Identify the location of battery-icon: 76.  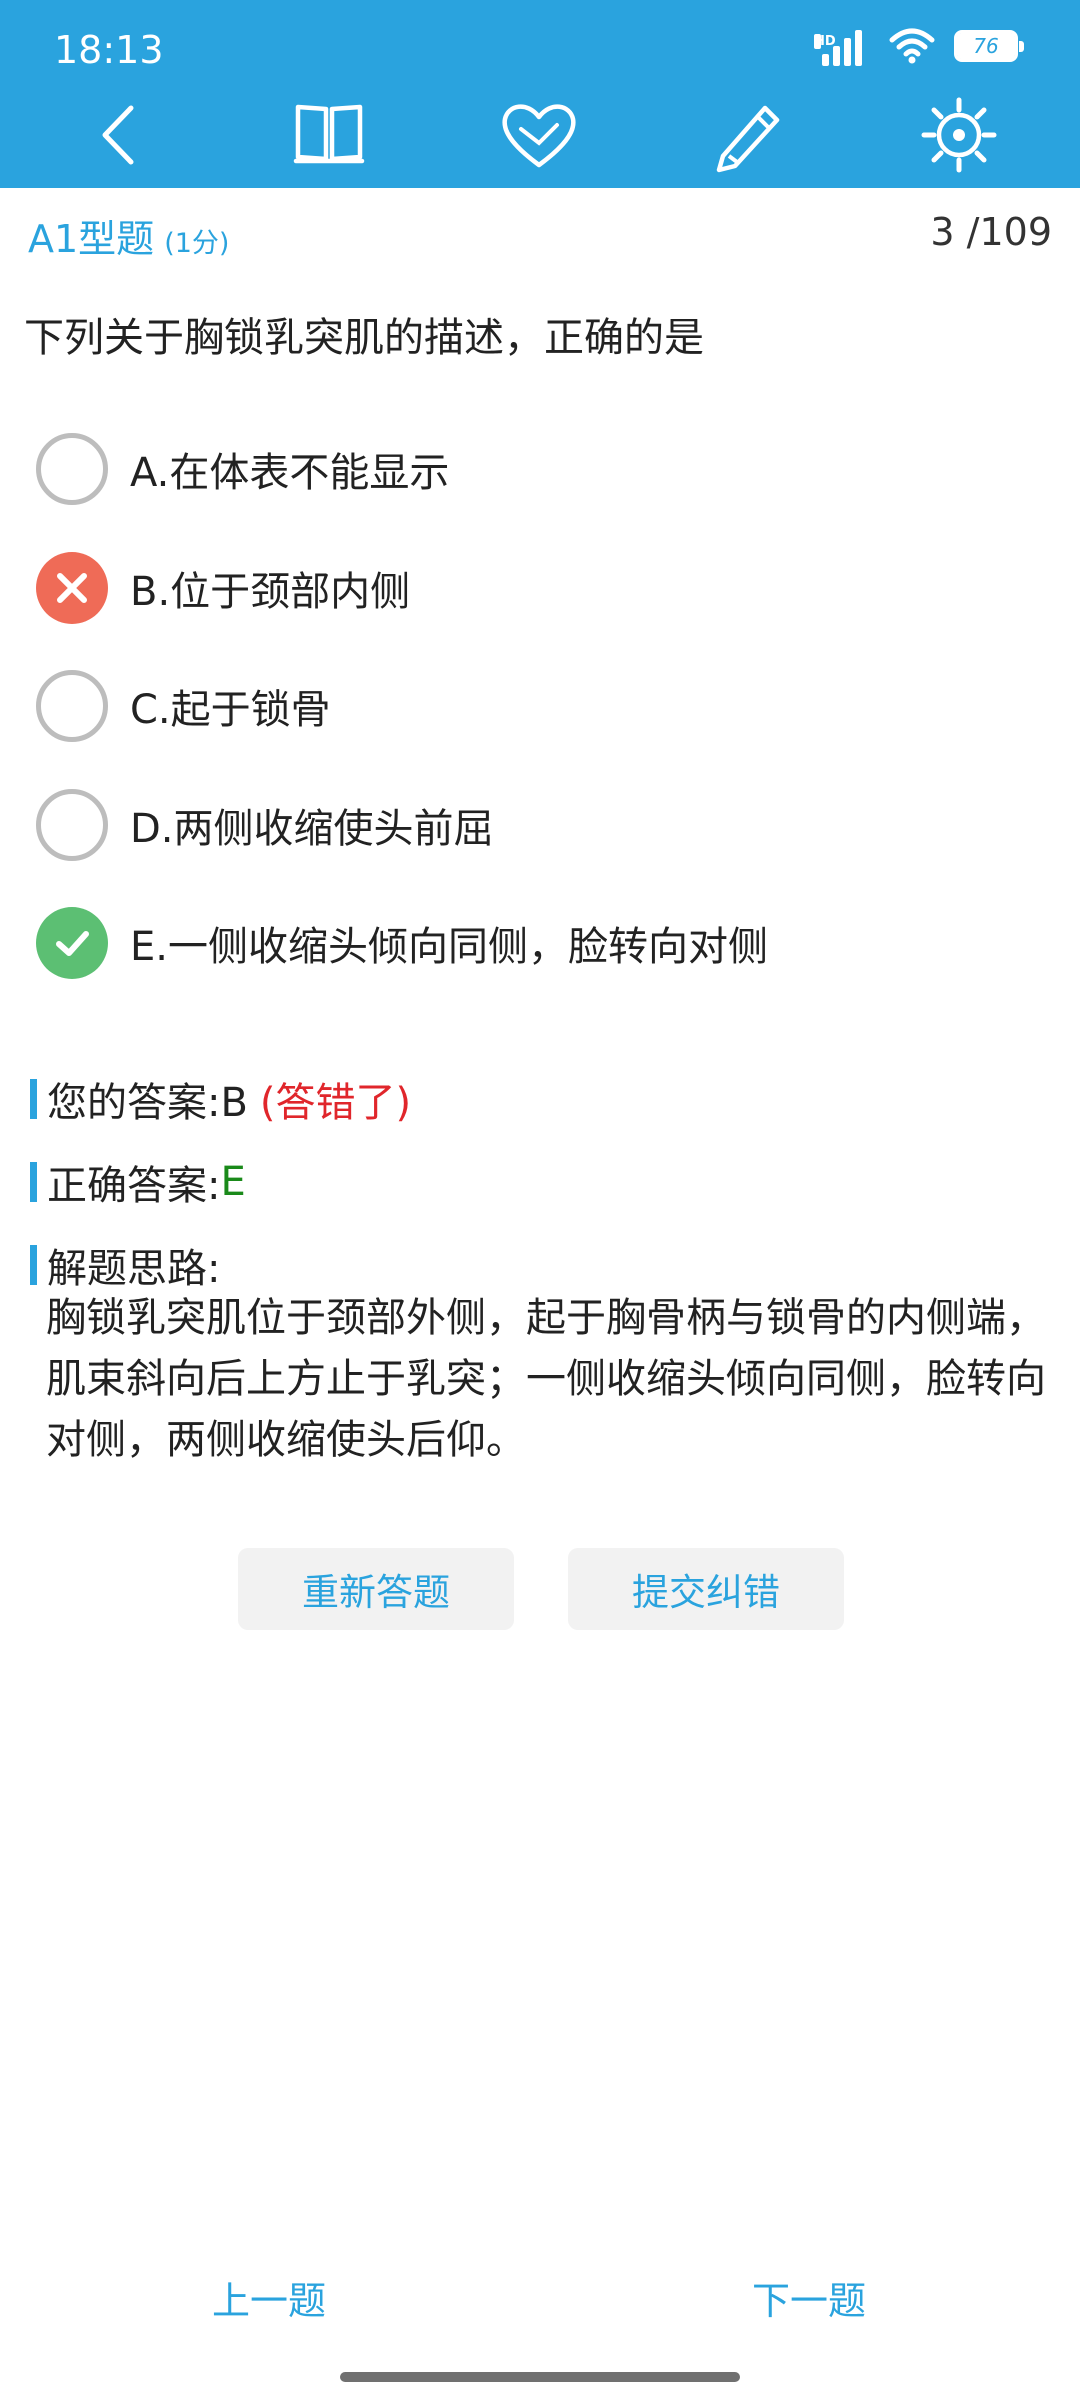
(989, 46).